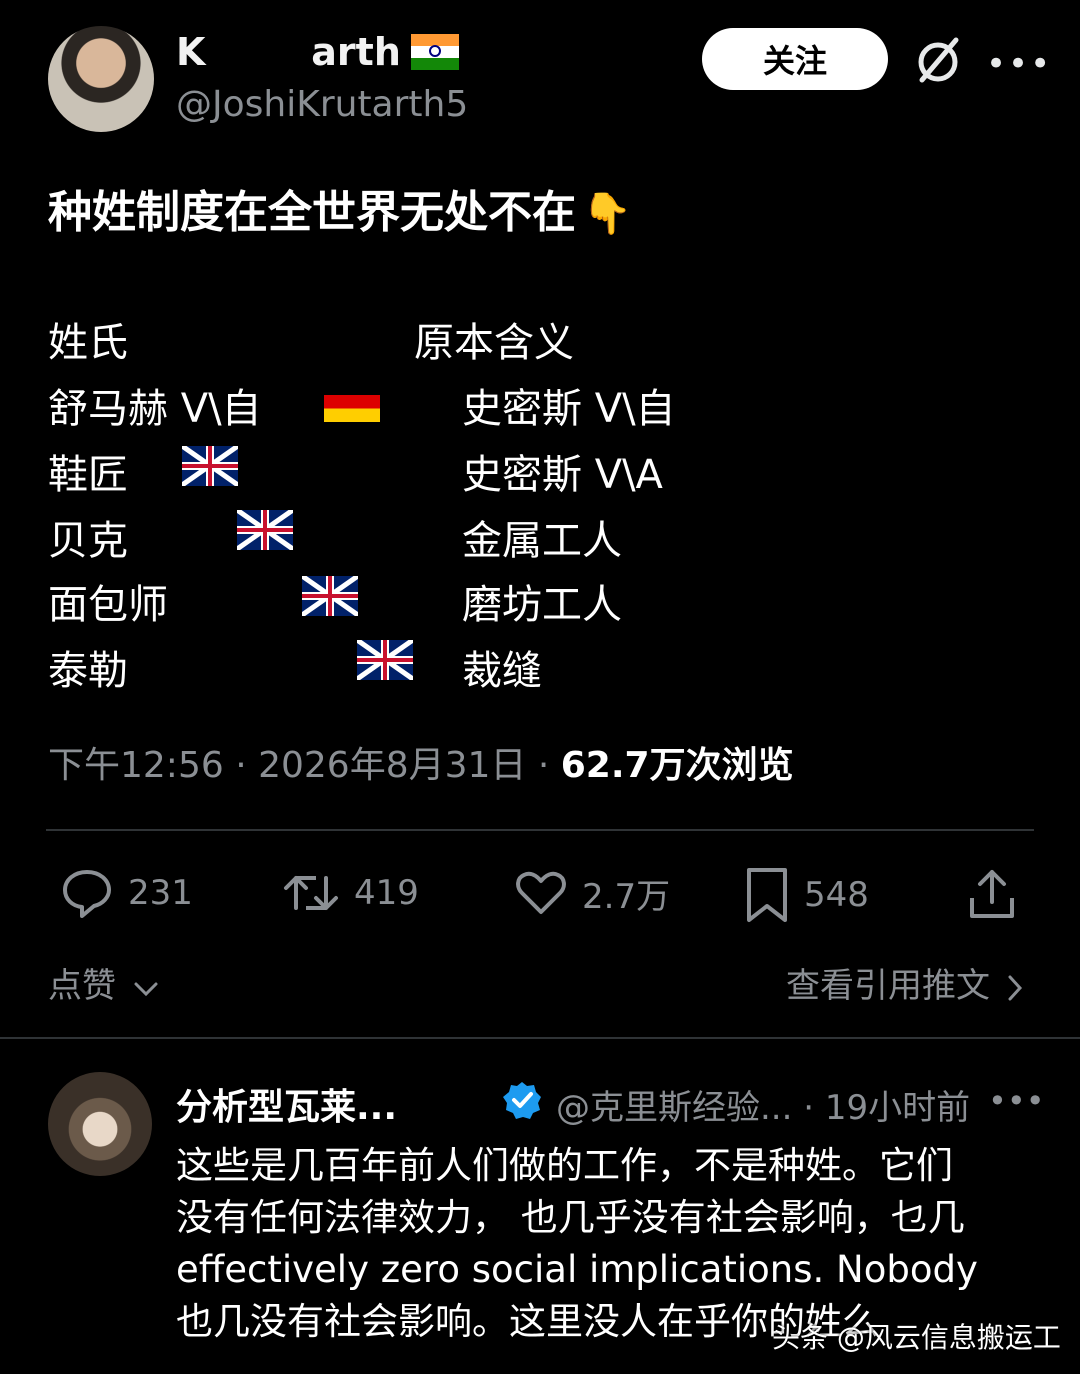 This screenshot has height=1374, width=1080. Describe the element at coordinates (100, 1124) in the screenshot. I see `reply-author-avatar` at that location.